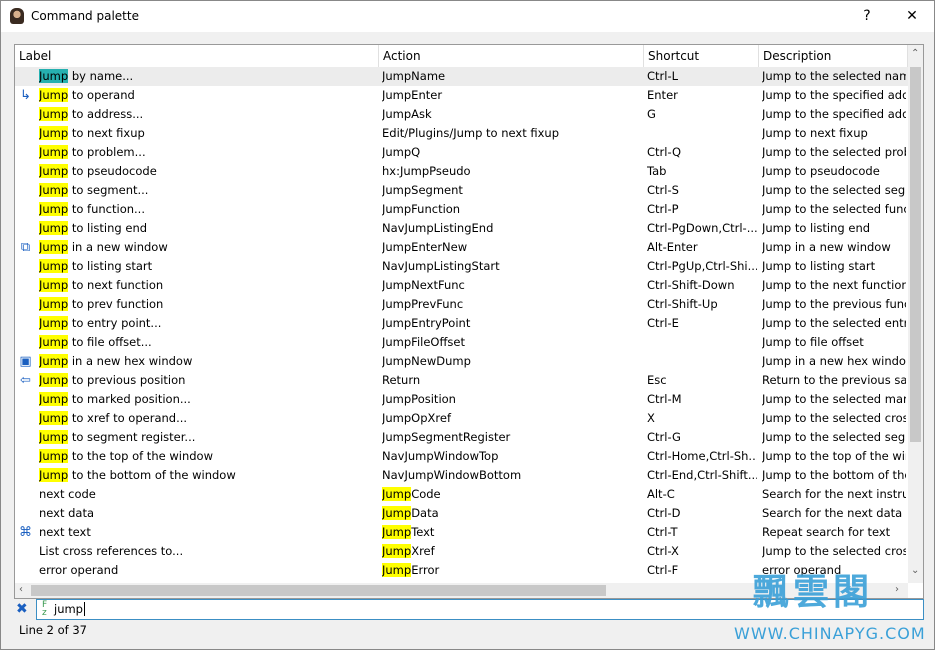 This screenshot has height=650, width=935. Describe the element at coordinates (826, 532) in the screenshot. I see `description-cell: Repeat search for text` at that location.